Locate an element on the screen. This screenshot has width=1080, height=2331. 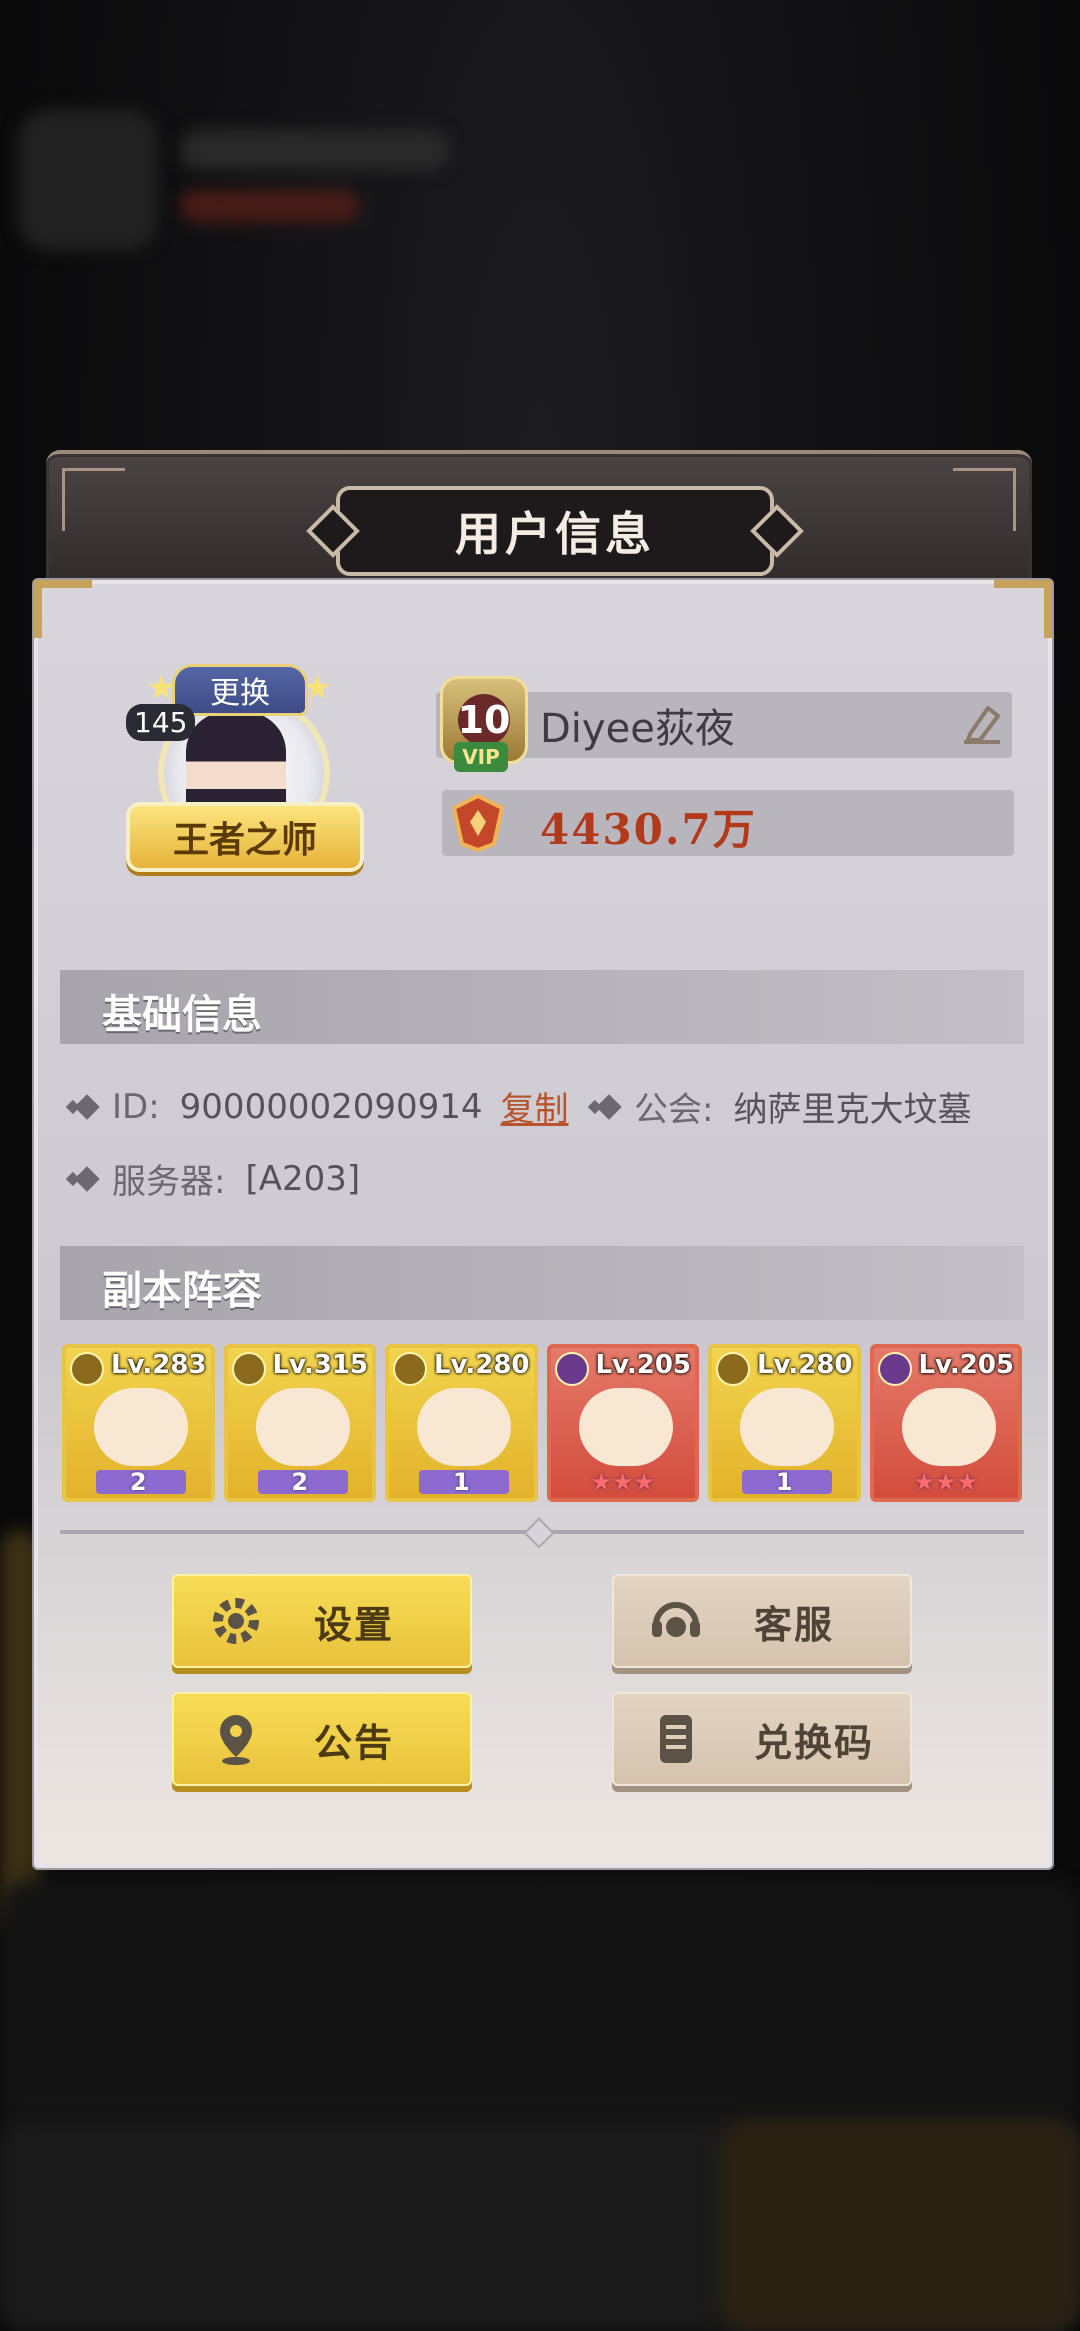
server-line: 服务器: [A203] is located at coordinates (217, 1178).